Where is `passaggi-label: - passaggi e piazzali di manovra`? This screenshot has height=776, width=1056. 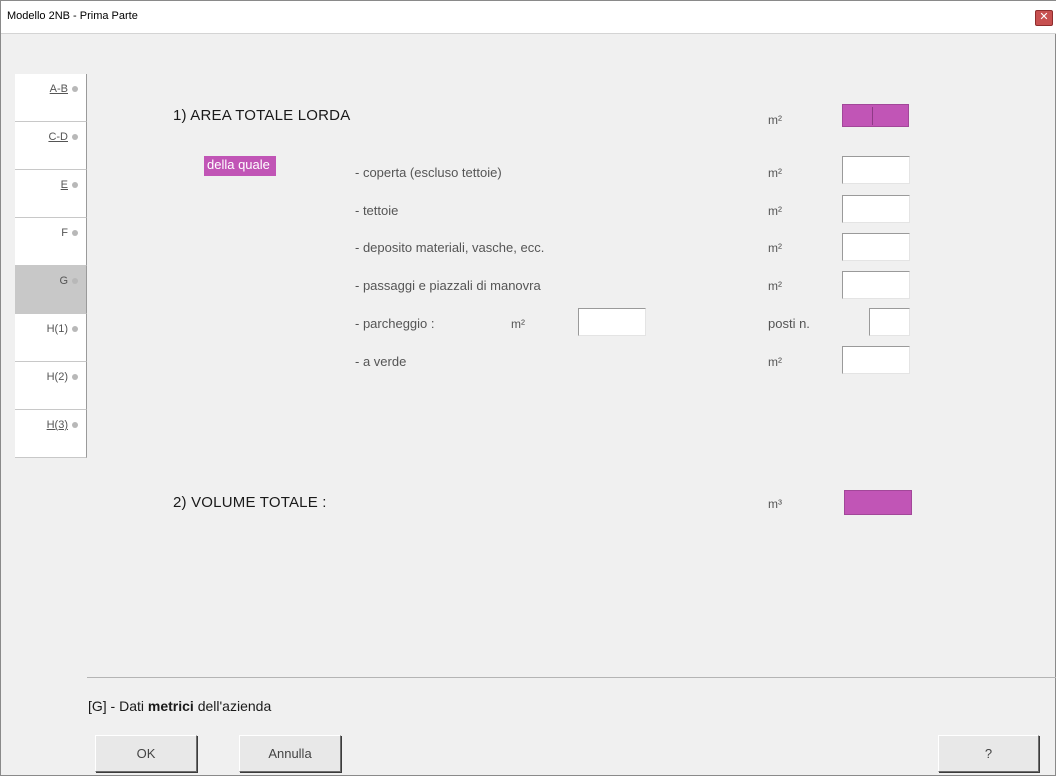
passaggi-label: - passaggi e piazzali di manovra is located at coordinates (448, 285).